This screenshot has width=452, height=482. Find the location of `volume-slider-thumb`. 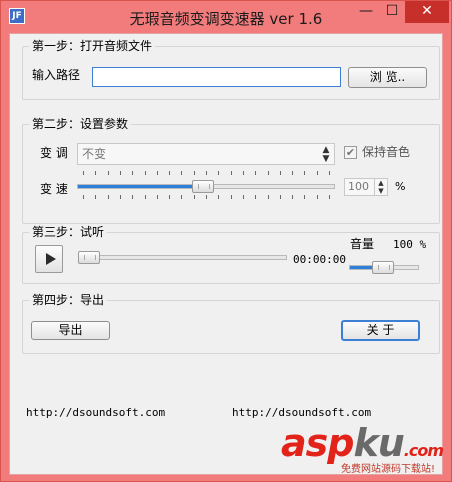

volume-slider-thumb is located at coordinates (383, 267).